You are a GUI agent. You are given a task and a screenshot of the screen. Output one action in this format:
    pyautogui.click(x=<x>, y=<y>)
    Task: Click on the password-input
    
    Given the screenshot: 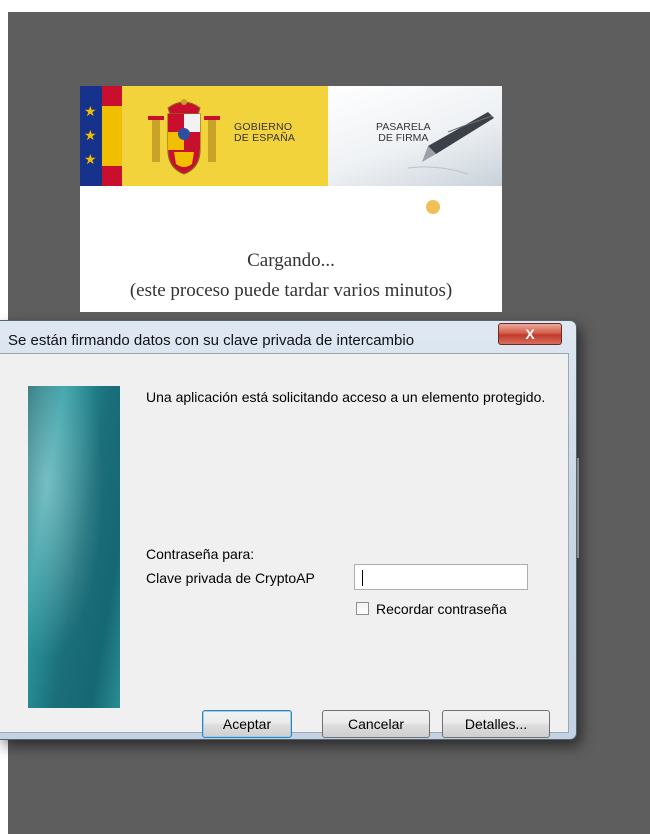 What is the action you would take?
    pyautogui.click(x=441, y=577)
    